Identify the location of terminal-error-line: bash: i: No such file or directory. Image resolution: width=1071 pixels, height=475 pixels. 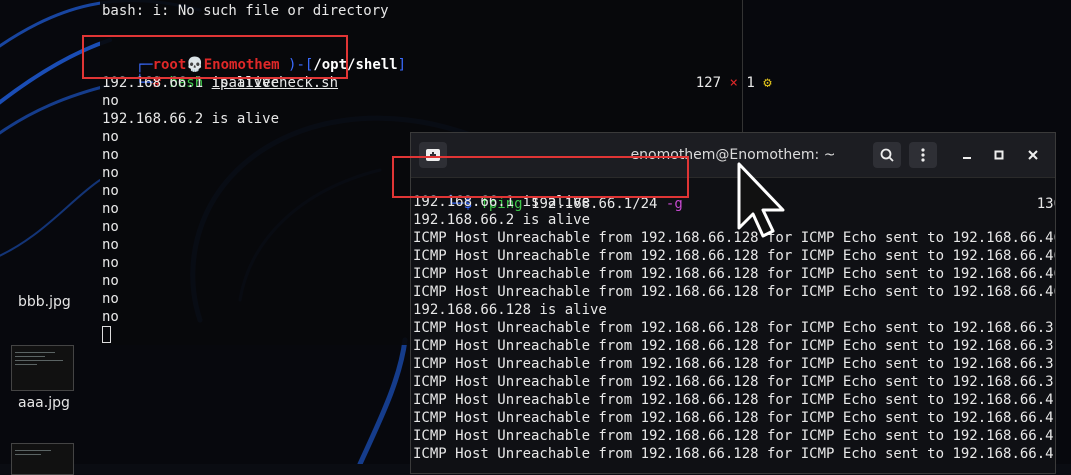
(245, 11).